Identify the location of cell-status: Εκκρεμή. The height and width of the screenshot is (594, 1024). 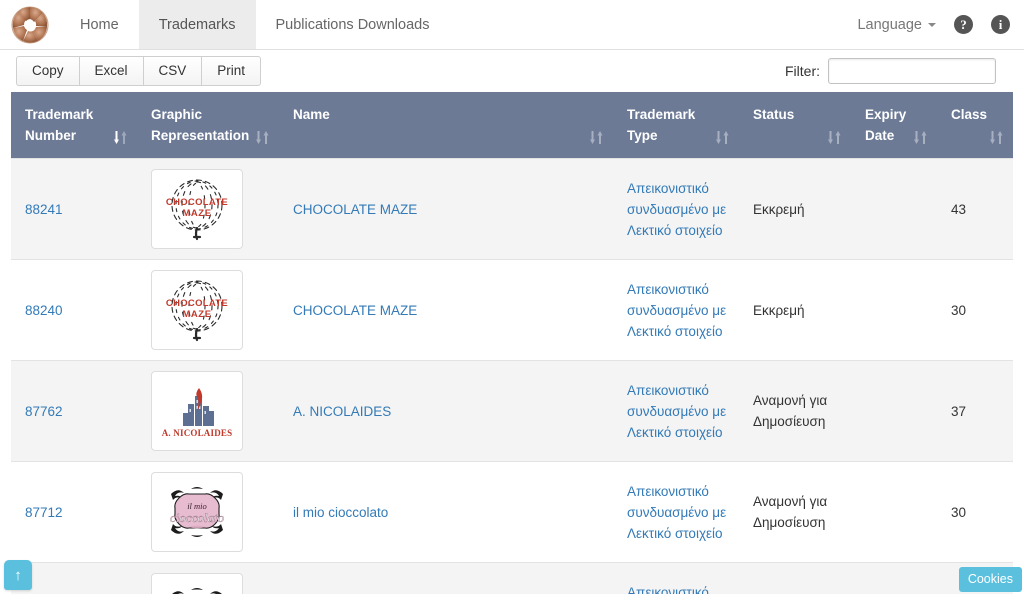
(795, 209).